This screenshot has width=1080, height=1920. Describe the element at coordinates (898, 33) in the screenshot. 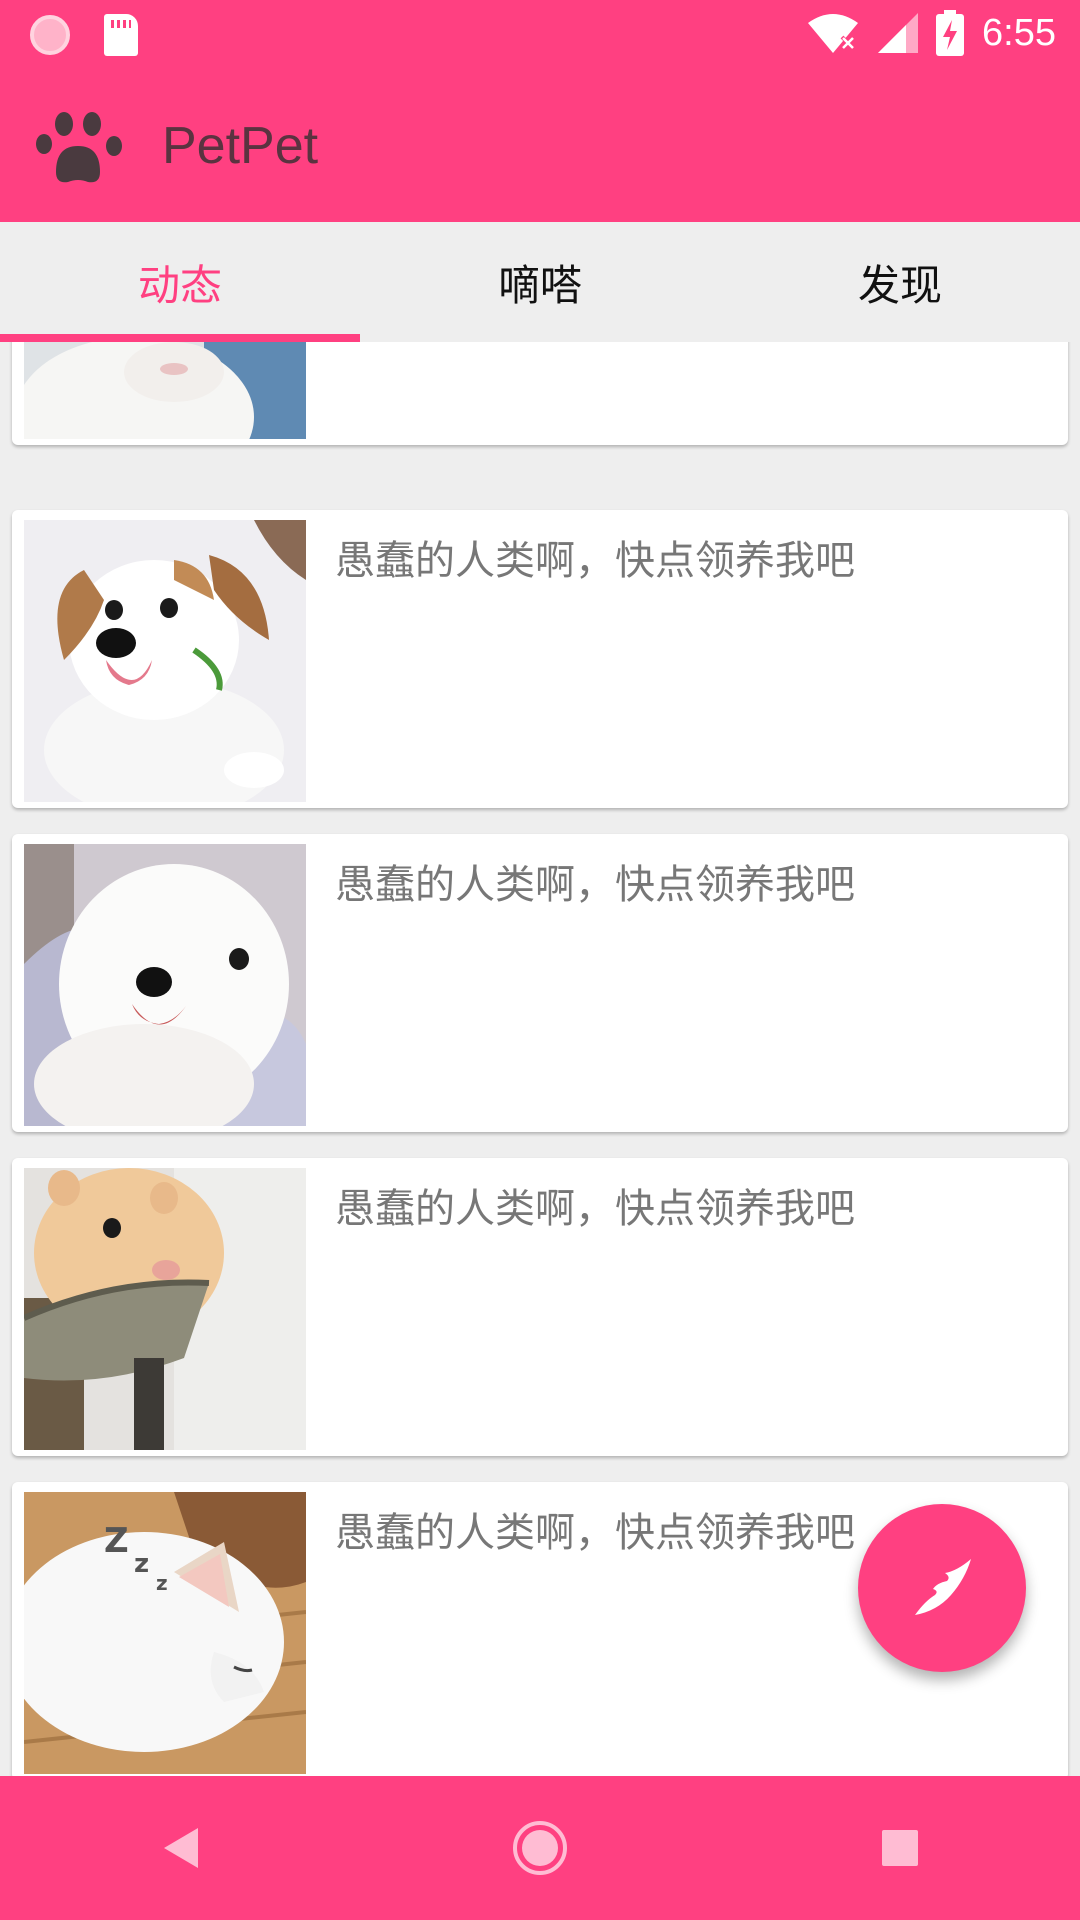

I see `signal-icon` at that location.